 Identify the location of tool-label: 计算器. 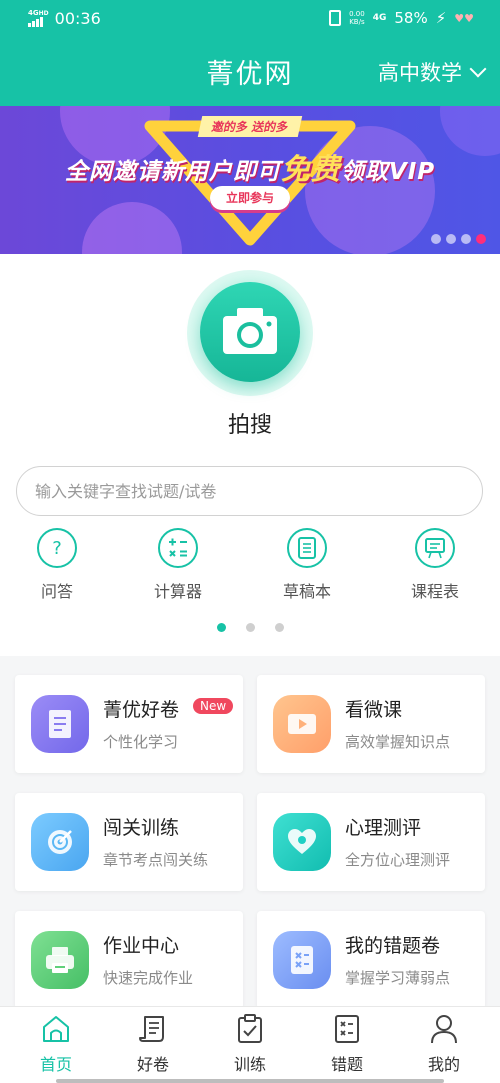
(177, 591).